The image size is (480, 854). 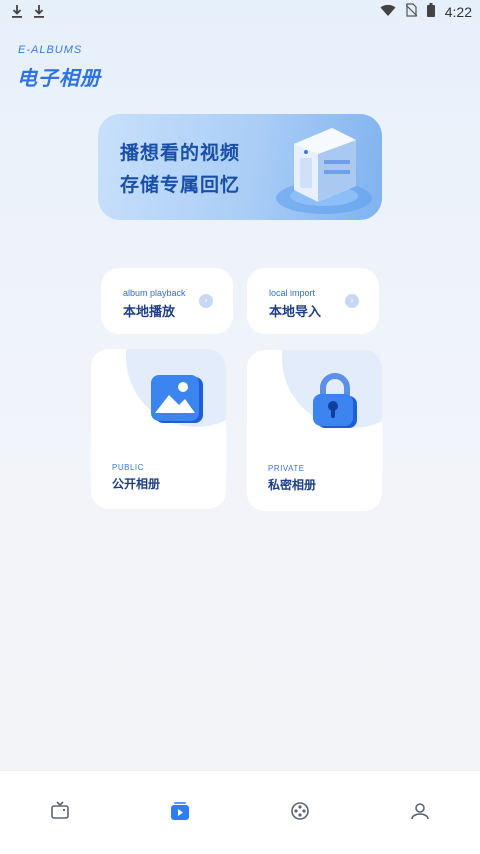 I want to click on status-bar: 4:22, so click(x=240, y=12).